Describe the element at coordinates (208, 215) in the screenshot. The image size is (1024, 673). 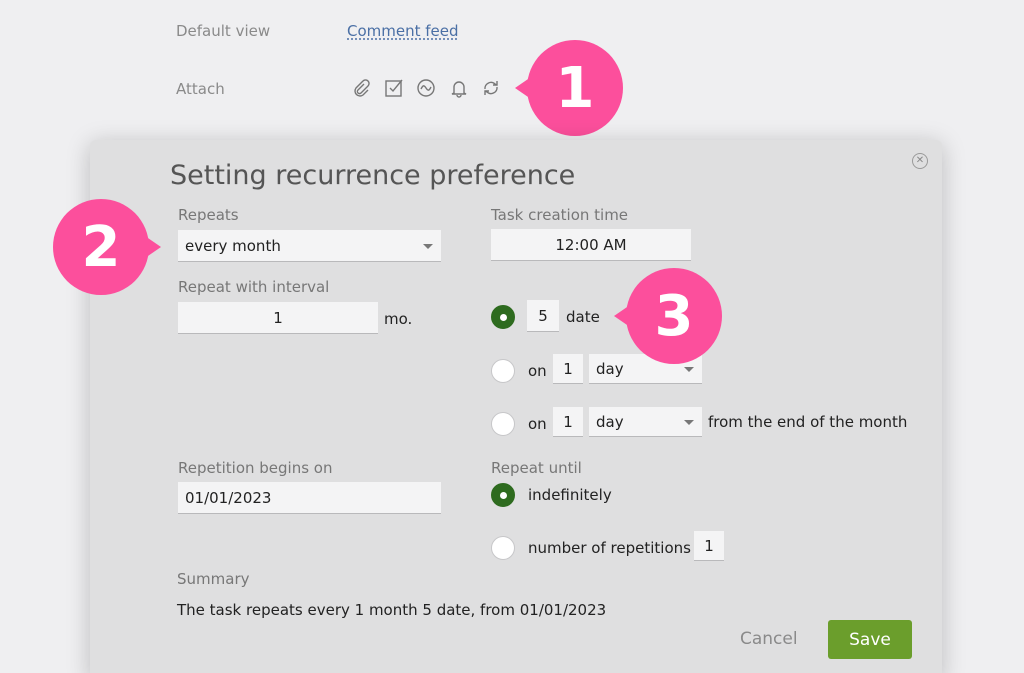
I see `repeats-label: Repeats` at that location.